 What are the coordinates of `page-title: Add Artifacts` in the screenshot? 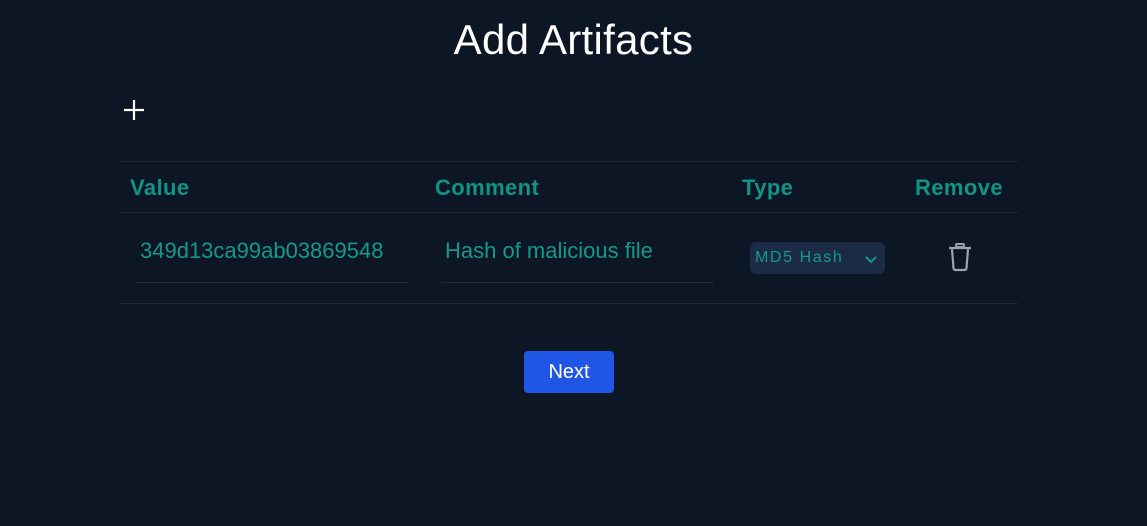 It's located at (573, 39).